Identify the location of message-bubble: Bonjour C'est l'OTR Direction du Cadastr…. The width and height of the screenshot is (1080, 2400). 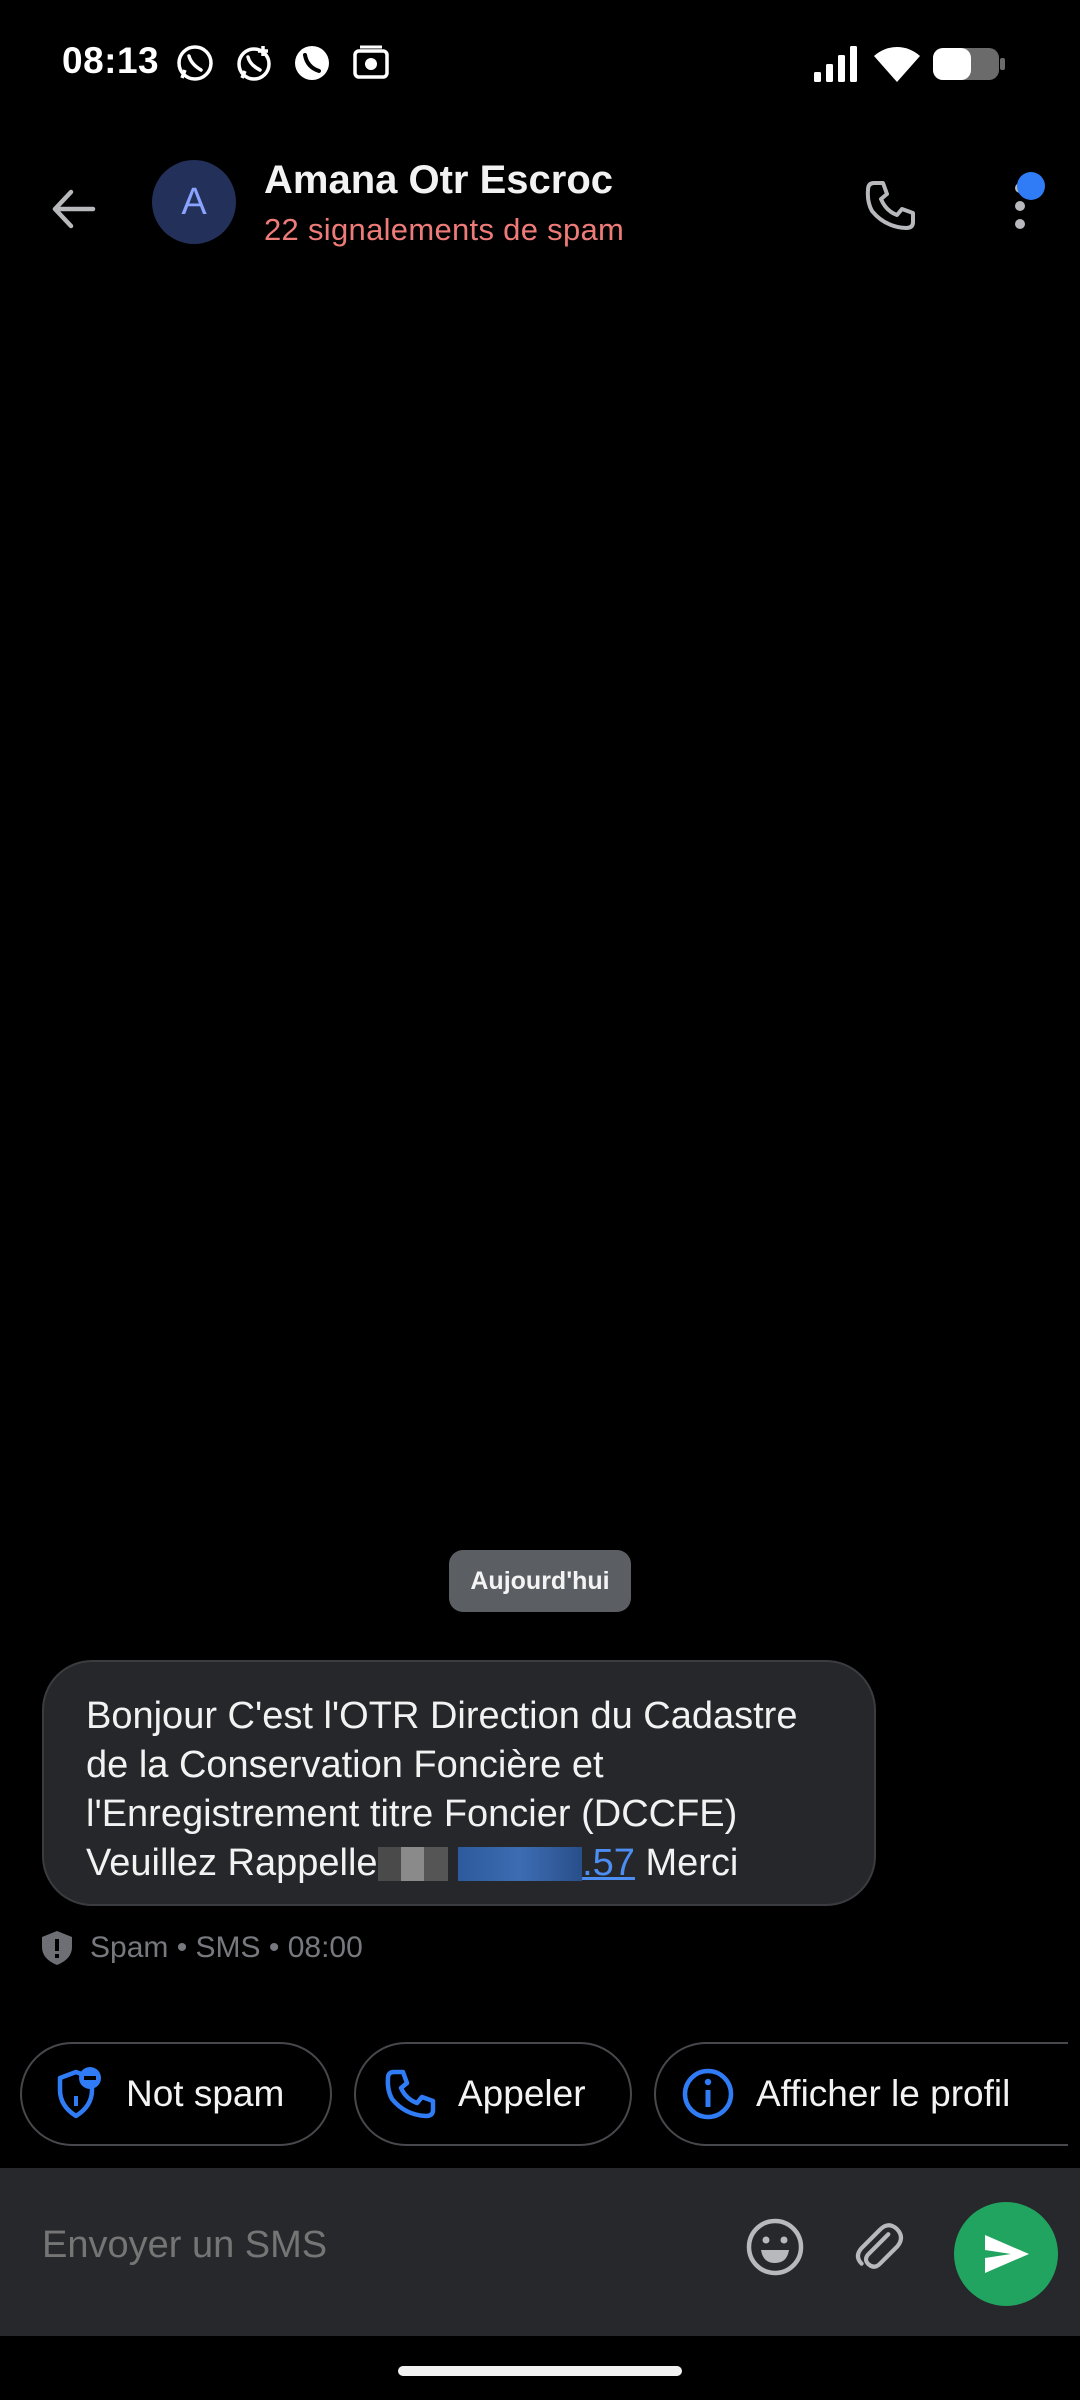
(459, 1783).